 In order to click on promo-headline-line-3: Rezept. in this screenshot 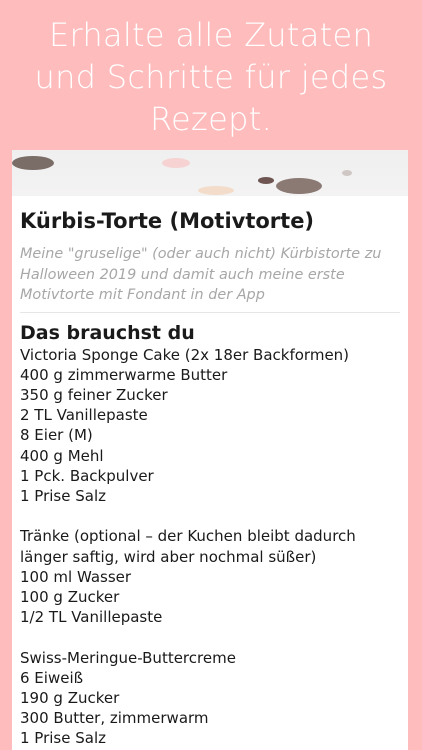, I will do `click(211, 119)`.